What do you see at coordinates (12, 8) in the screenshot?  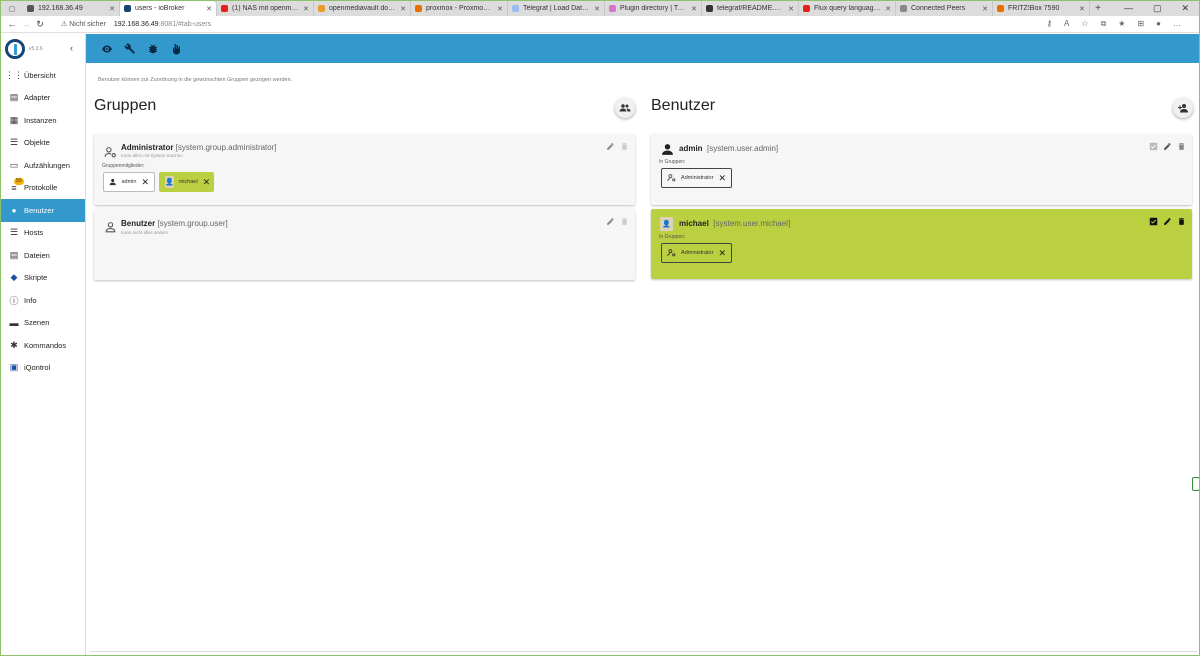 I see `tab-actions-icon: ▢` at bounding box center [12, 8].